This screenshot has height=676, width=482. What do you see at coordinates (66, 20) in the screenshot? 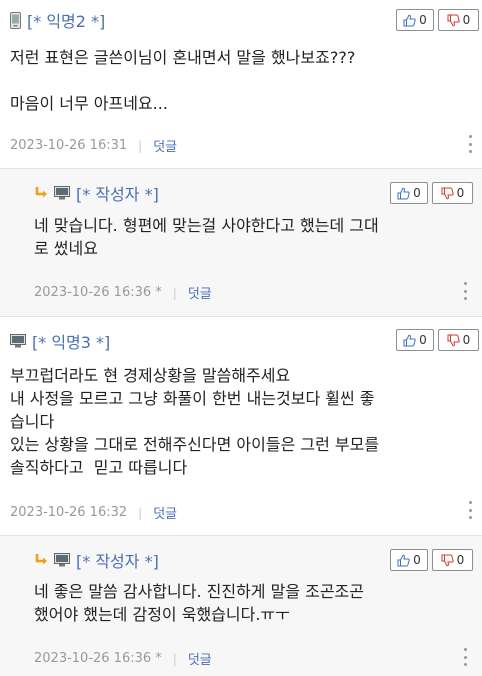
I see `author-name: [* 익명2 *]` at bounding box center [66, 20].